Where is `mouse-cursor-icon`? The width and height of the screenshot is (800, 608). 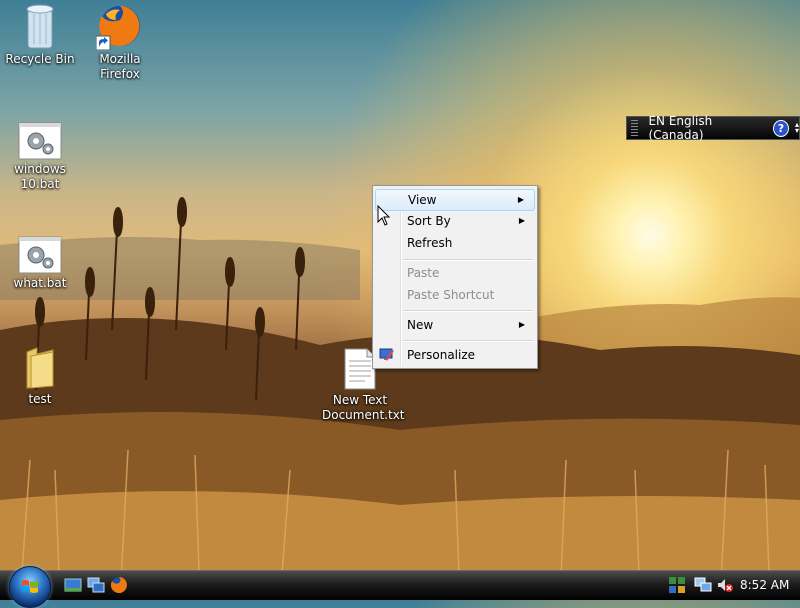
mouse-cursor-icon is located at coordinates (384, 215).